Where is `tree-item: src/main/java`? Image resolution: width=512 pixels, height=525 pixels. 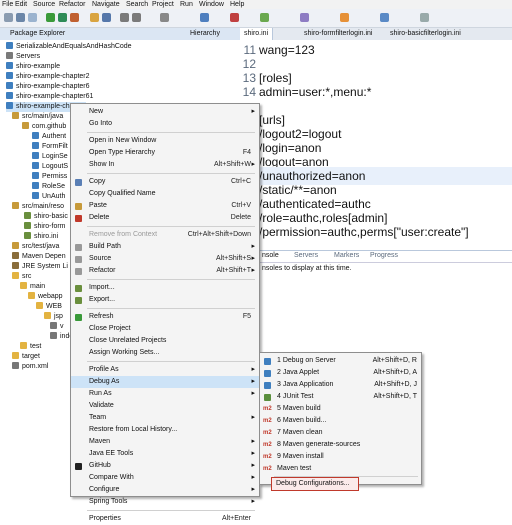 tree-item: src/main/java is located at coordinates (37, 117).